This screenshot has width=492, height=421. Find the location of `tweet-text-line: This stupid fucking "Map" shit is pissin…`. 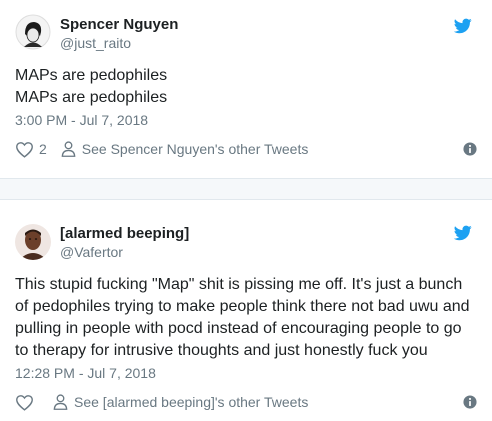

tweet-text-line: This stupid fucking "Map" shit is pissin… is located at coordinates (239, 284).